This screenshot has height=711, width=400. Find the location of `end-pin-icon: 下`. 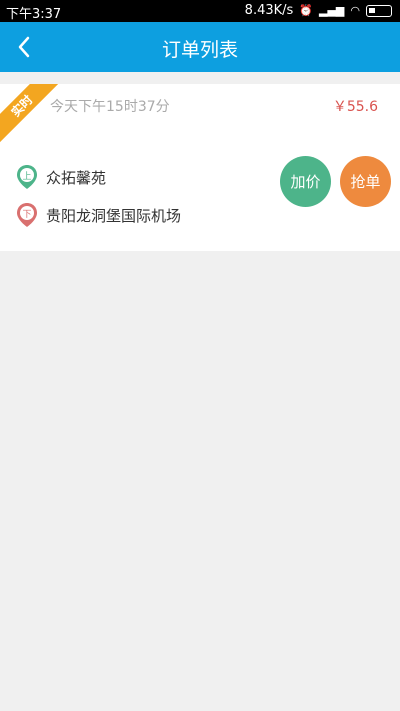

end-pin-icon: 下 is located at coordinates (27, 215).